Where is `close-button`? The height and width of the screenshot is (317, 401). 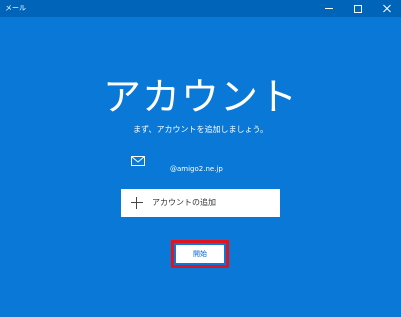 close-button is located at coordinates (386, 8).